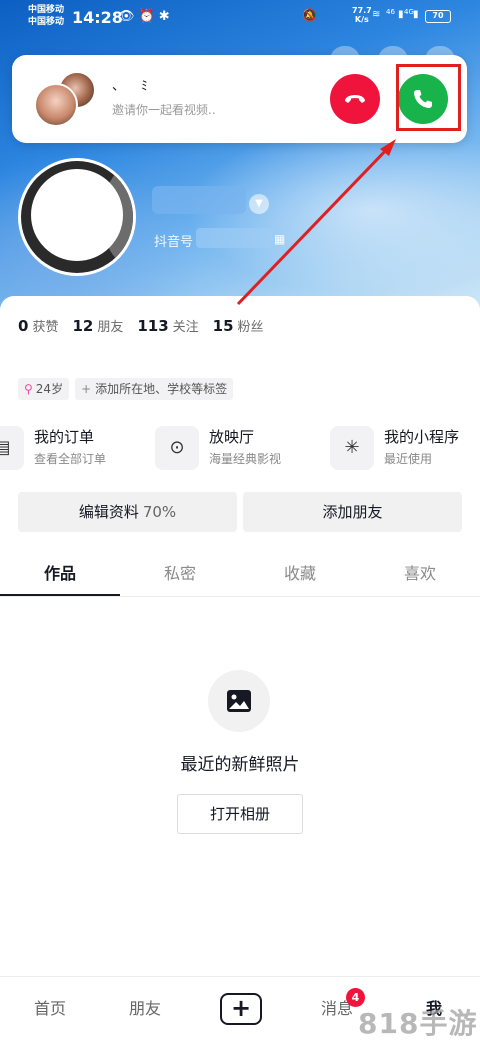 The image size is (480, 1040). Describe the element at coordinates (250, 327) in the screenshot. I see `stat-label: 粉丝` at that location.